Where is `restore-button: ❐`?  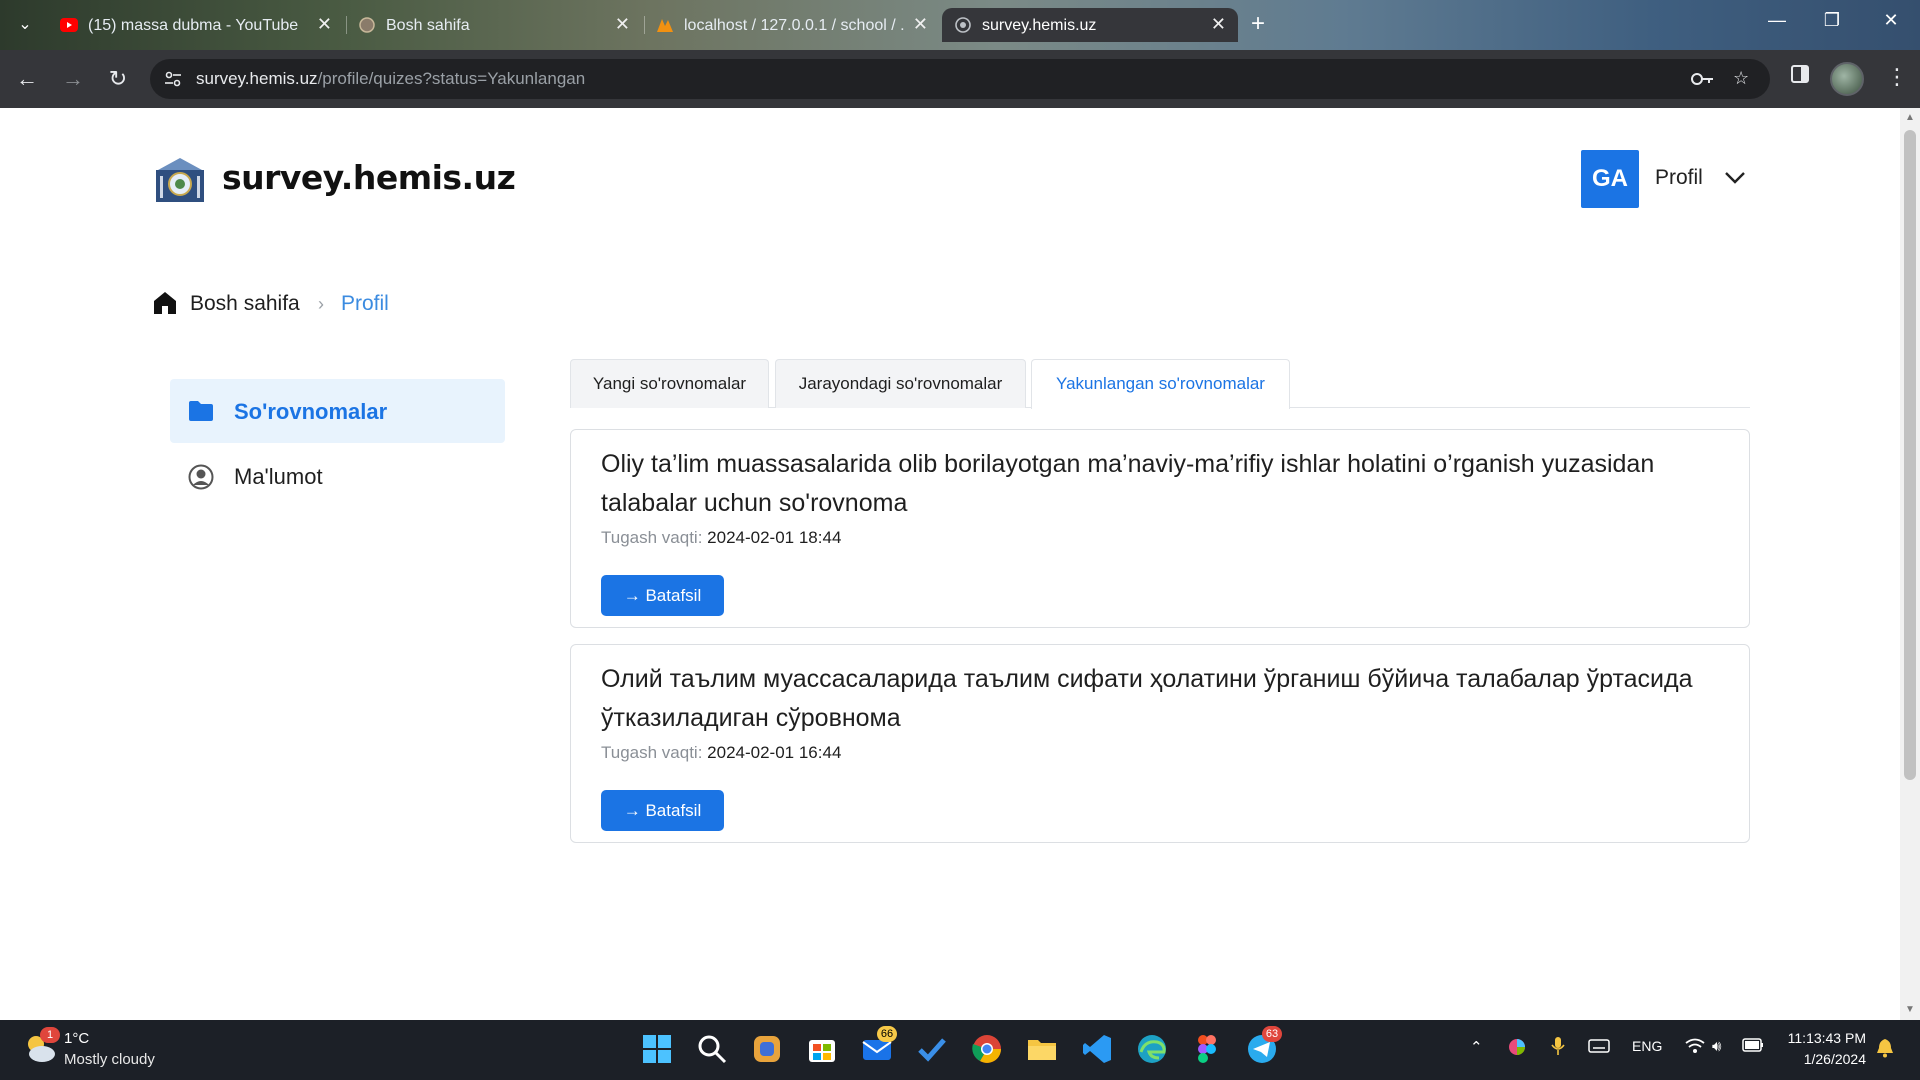
restore-button: ❐ is located at coordinates (1832, 20).